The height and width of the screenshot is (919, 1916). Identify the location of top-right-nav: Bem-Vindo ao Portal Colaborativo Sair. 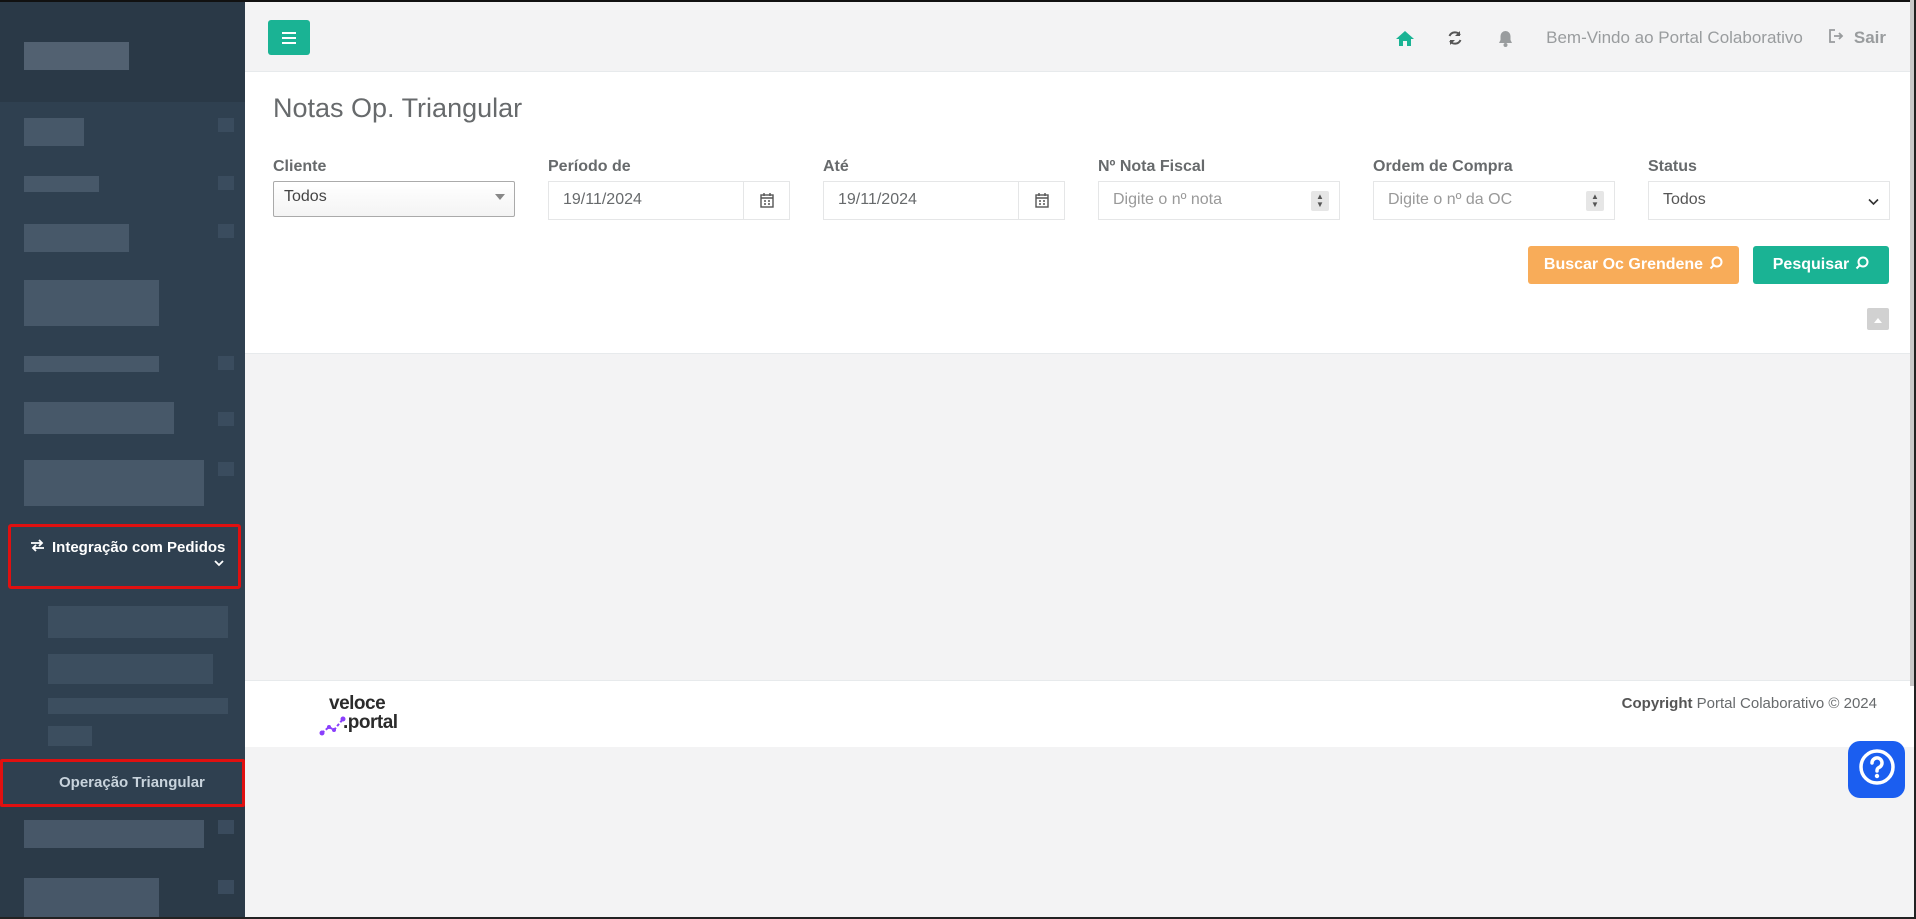
(1628, 38).